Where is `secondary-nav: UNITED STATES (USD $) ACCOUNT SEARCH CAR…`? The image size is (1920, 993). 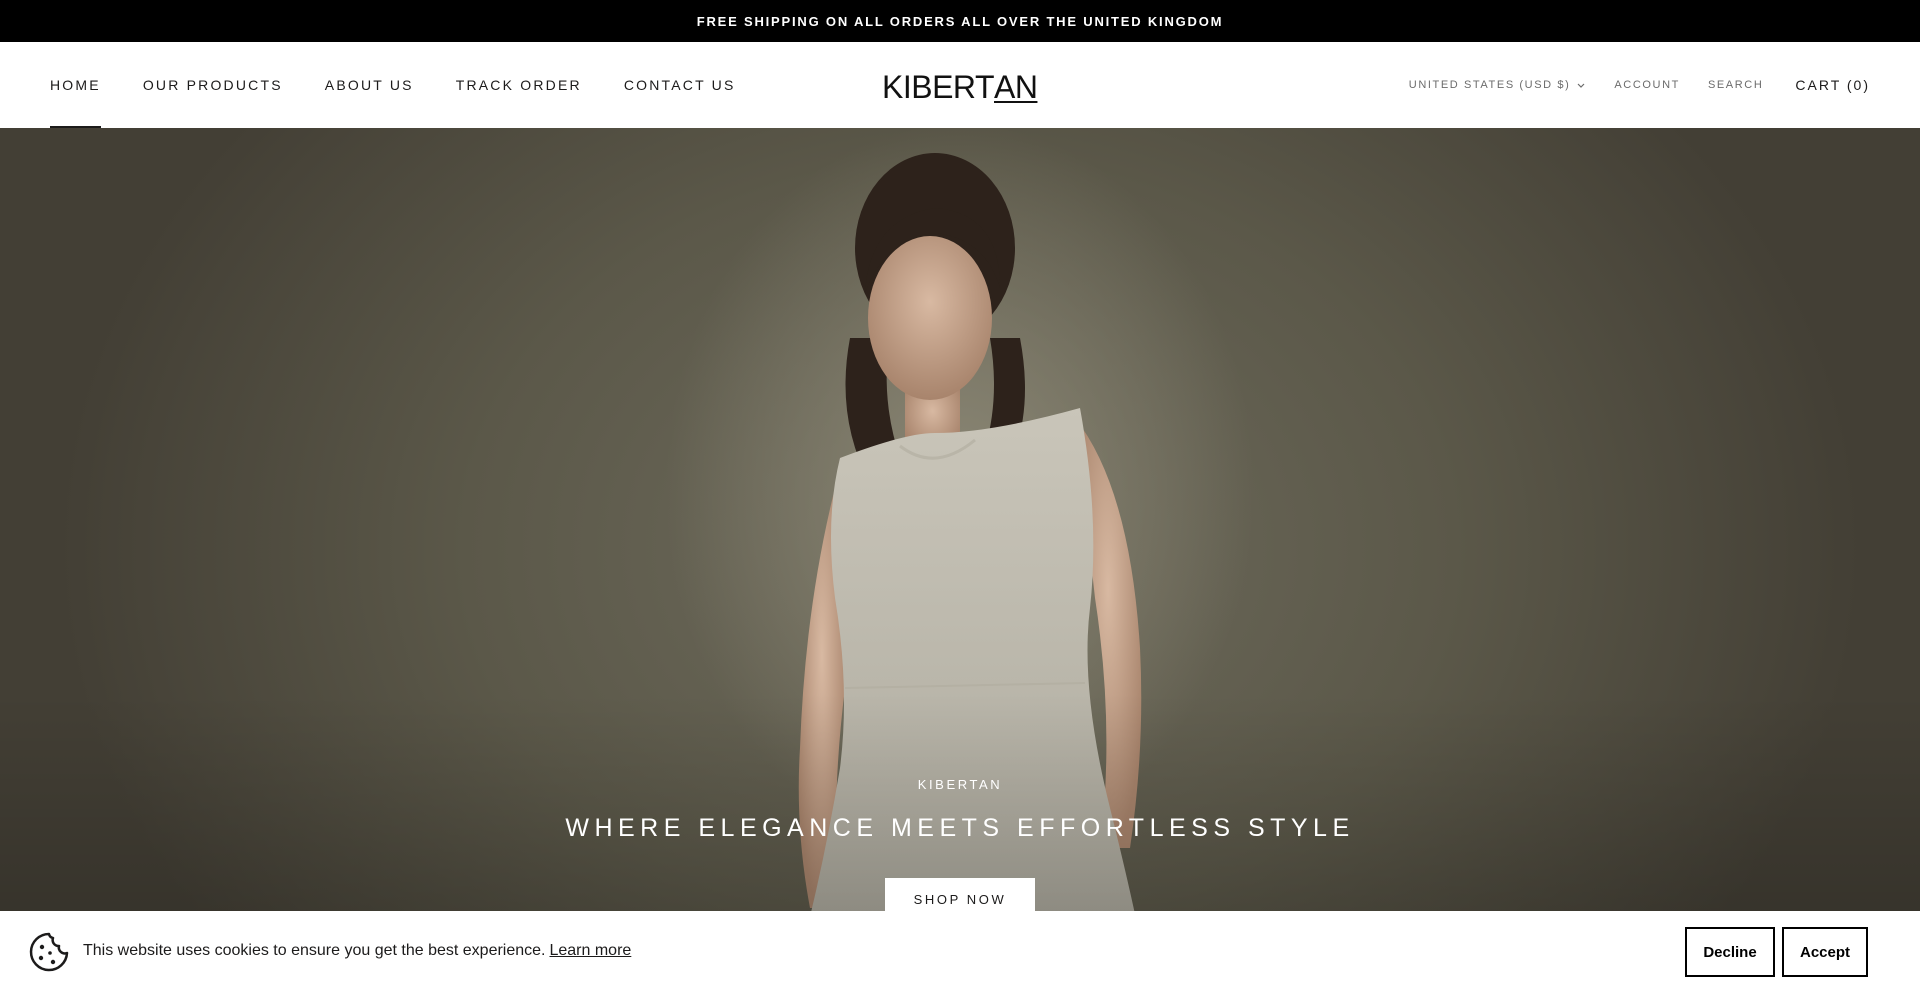 secondary-nav: UNITED STATES (USD $) ACCOUNT SEARCH CAR… is located at coordinates (1639, 85).